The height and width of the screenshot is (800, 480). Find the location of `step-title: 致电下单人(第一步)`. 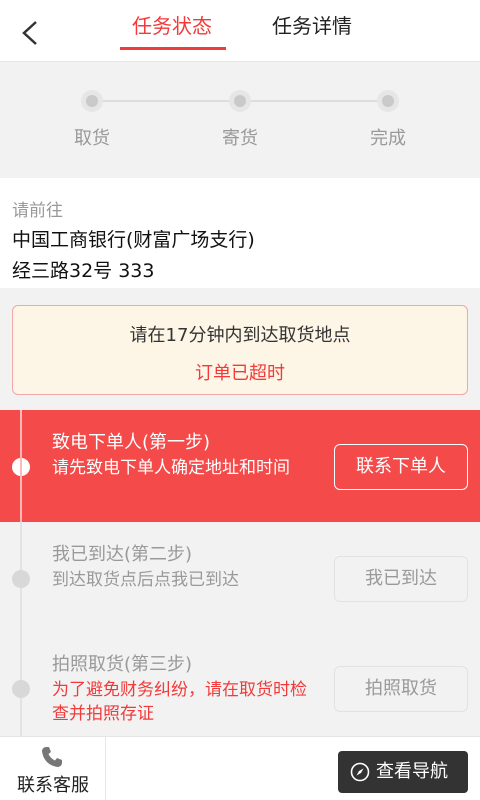

step-title: 致电下单人(第一步) is located at coordinates (131, 442).